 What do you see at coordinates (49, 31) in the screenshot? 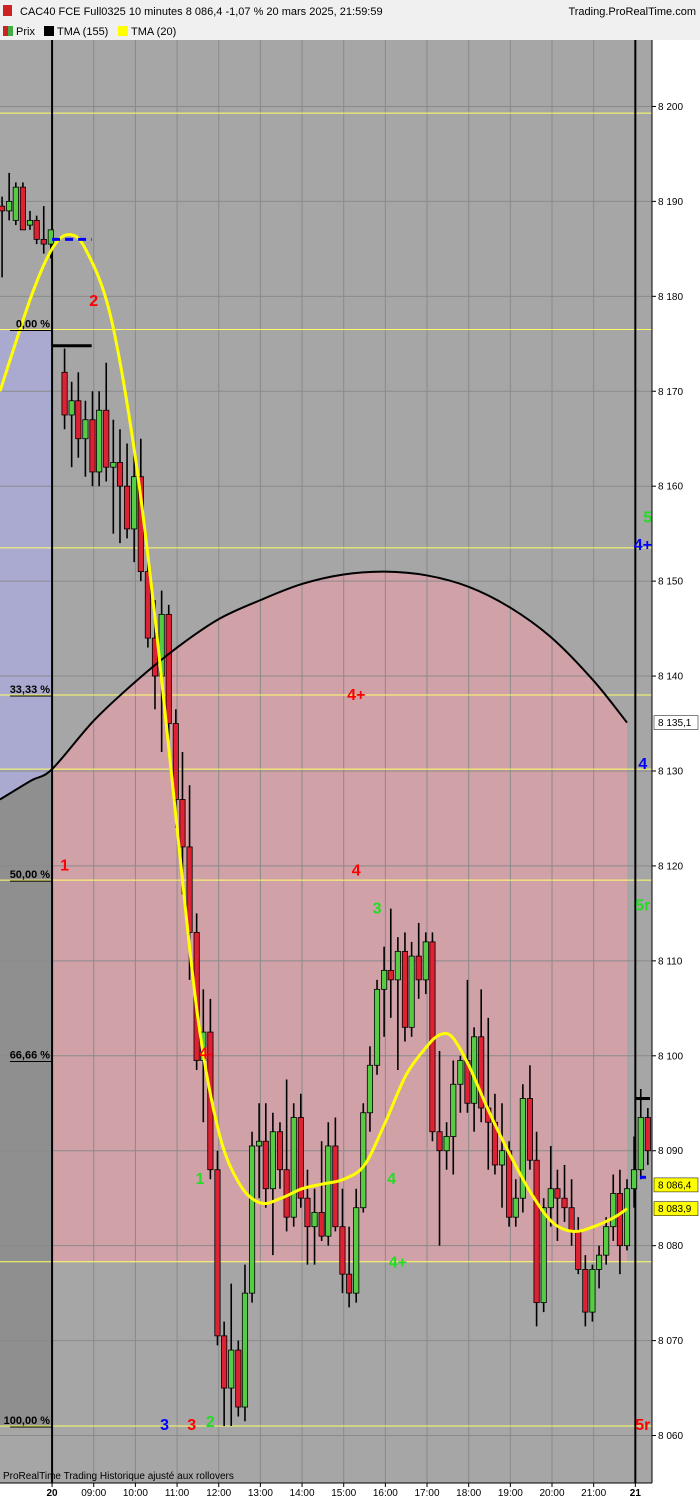
I see `legend-swatch-tma155` at bounding box center [49, 31].